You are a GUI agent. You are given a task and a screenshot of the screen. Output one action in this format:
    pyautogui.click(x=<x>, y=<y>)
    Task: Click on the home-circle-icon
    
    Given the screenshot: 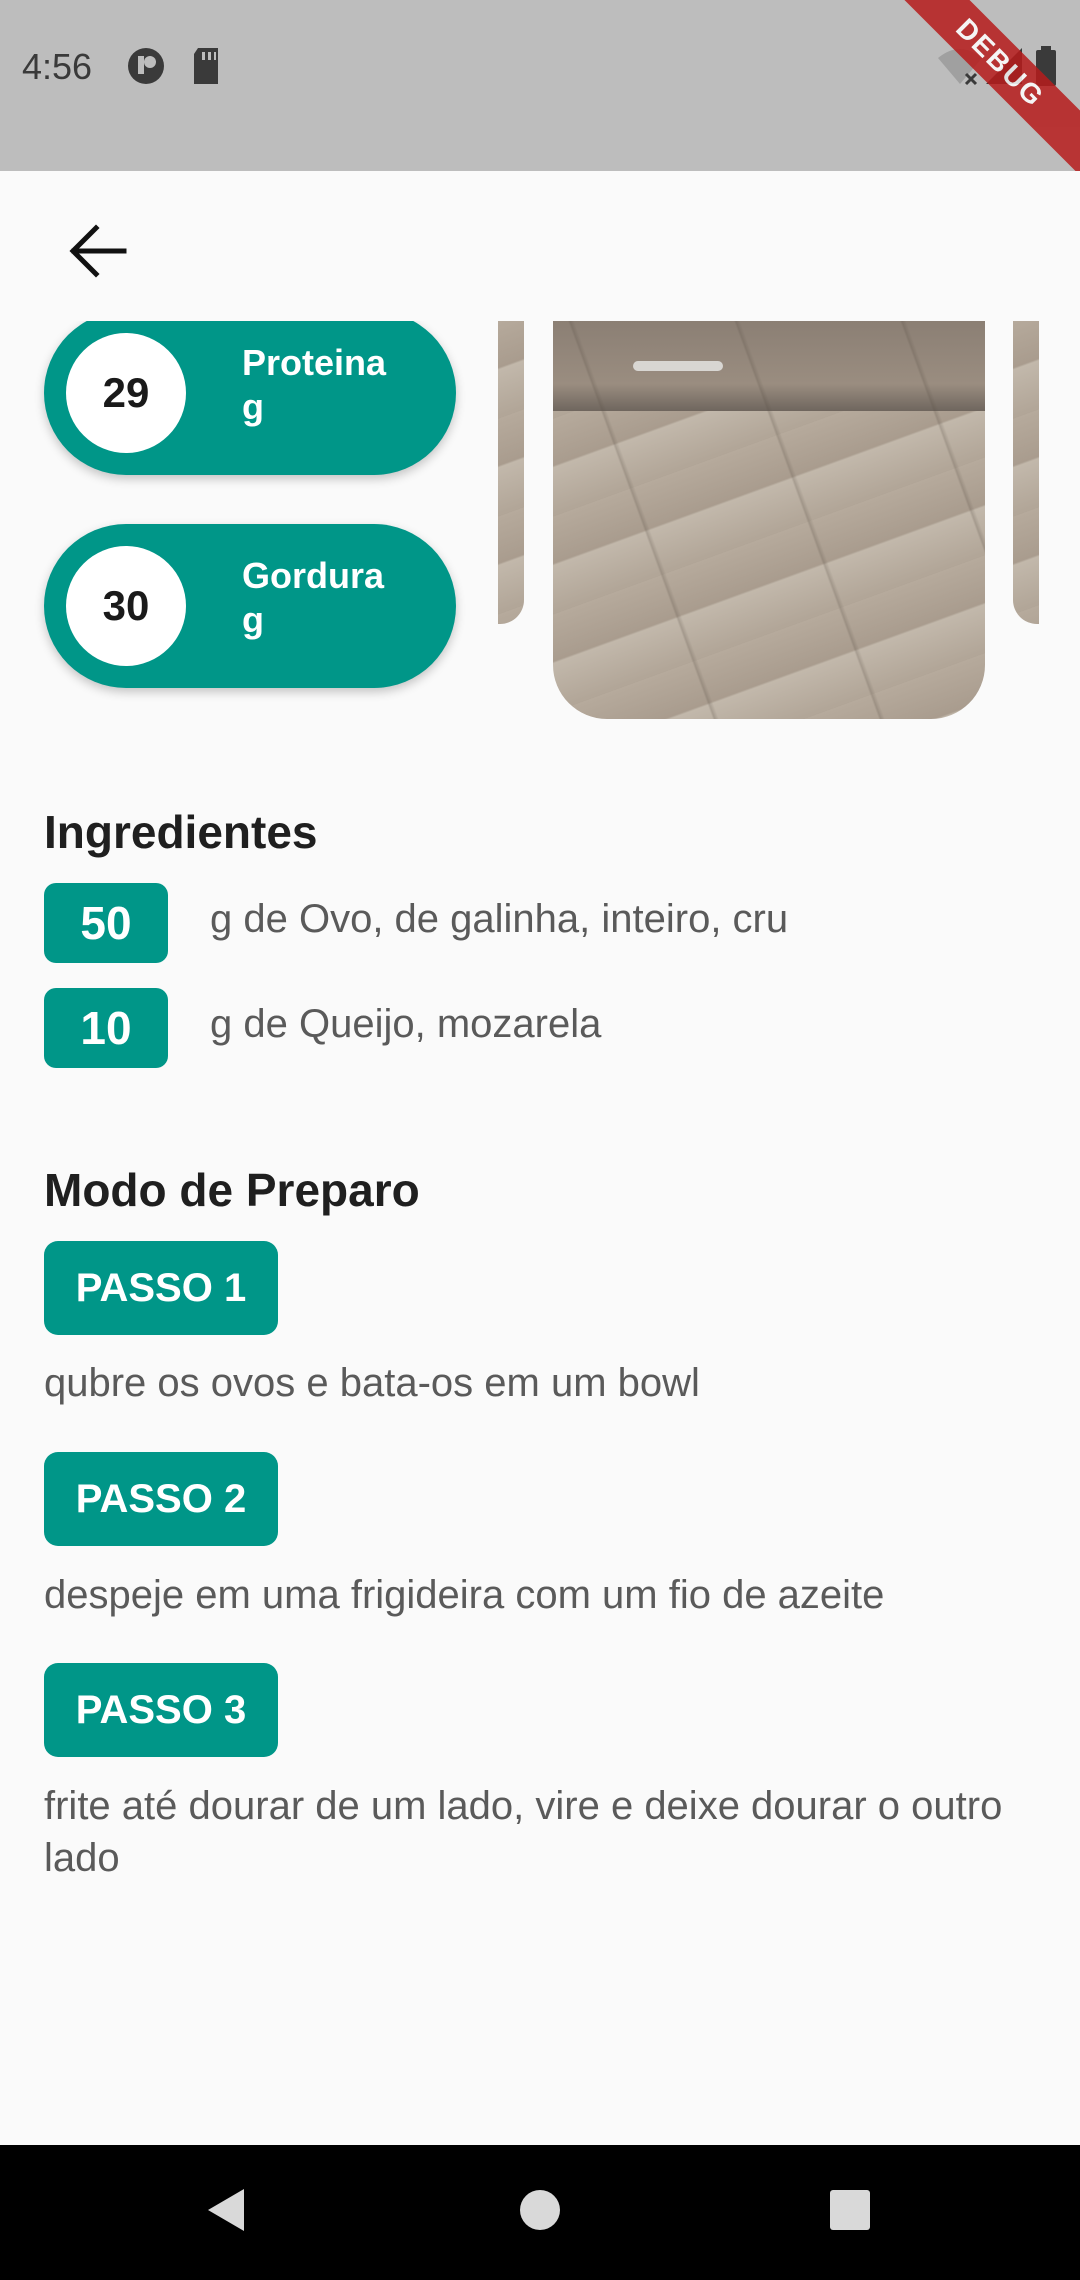 What is the action you would take?
    pyautogui.click(x=540, y=2212)
    